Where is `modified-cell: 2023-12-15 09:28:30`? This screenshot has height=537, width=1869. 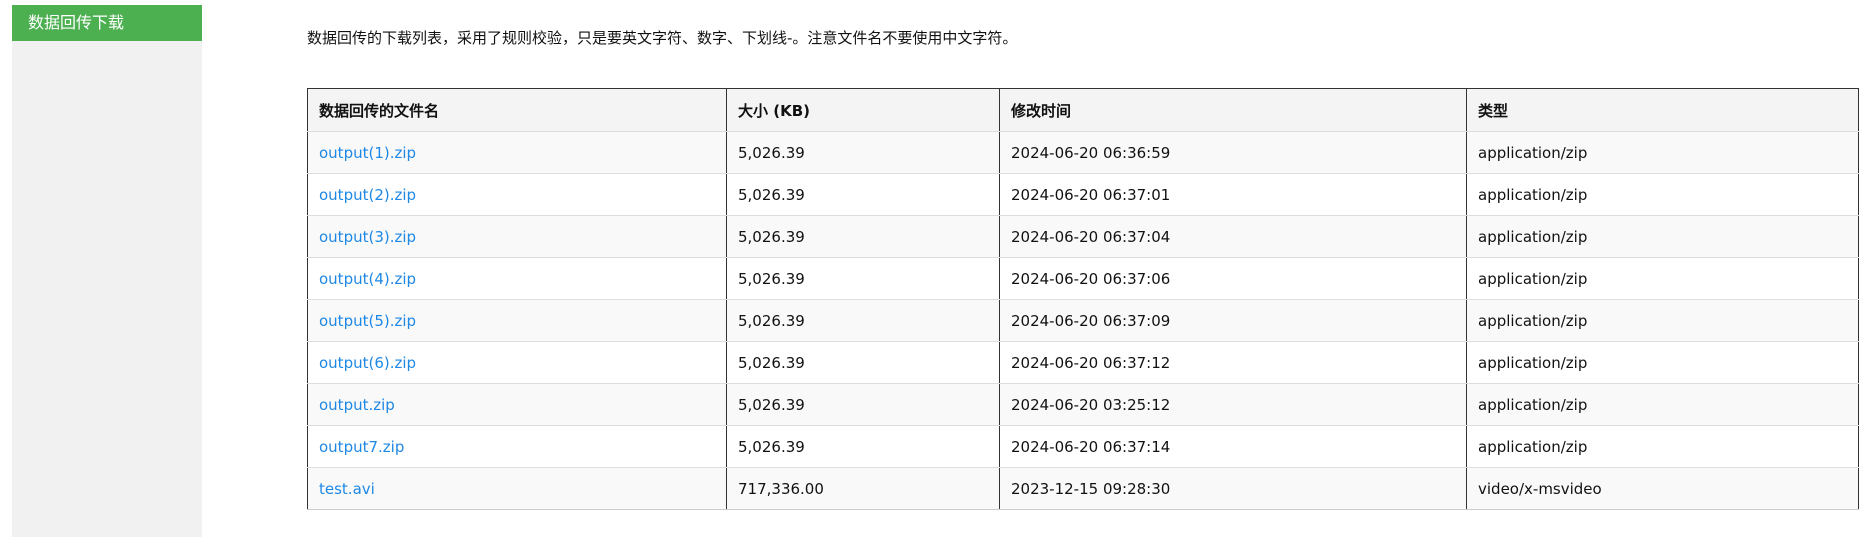 modified-cell: 2023-12-15 09:28:30 is located at coordinates (1233, 488).